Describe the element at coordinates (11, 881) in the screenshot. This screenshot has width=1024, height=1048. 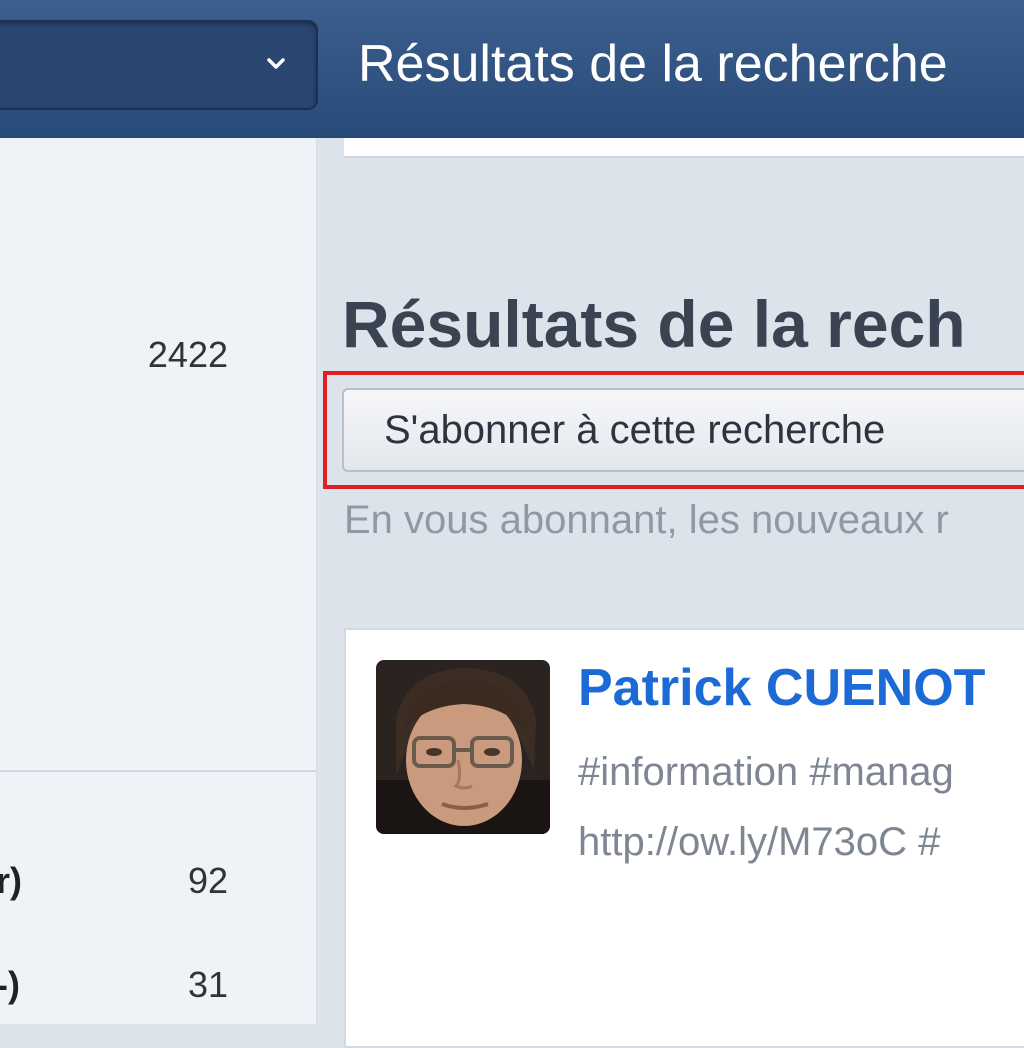
I see `sidebar-item-label: r)` at that location.